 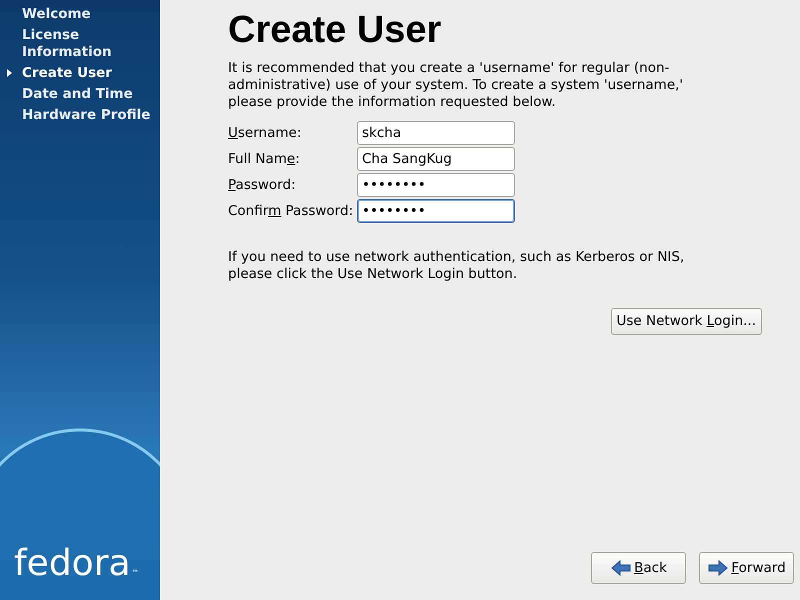 I want to click on left-arrow-icon, so click(x=621, y=568).